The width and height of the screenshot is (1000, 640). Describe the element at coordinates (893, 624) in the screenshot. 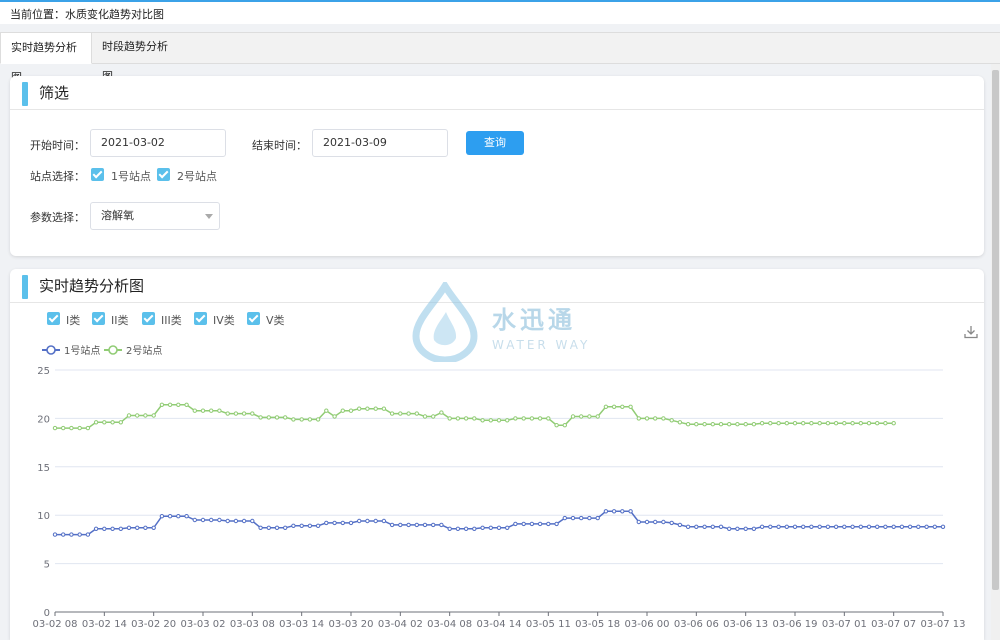

I see `x-tick-label: 03-07 07` at that location.